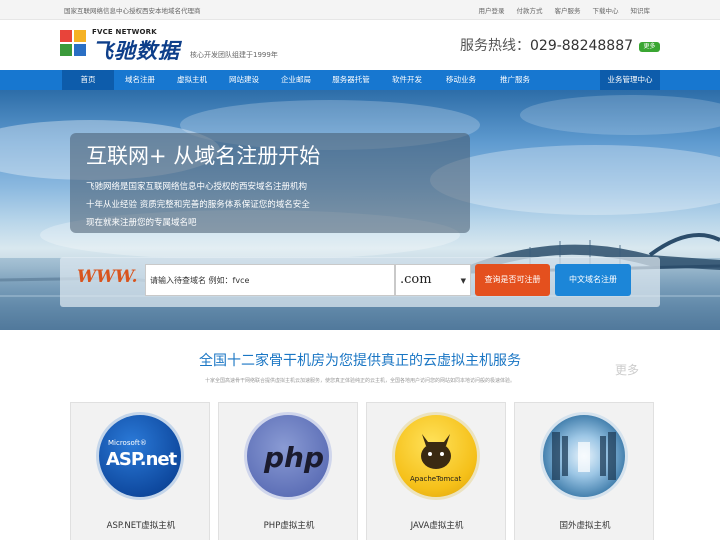 The image size is (720, 540). I want to click on hero-line-2: 十年从业经验 资质完整和完善的服务体系保证您的域名安全, so click(198, 205).